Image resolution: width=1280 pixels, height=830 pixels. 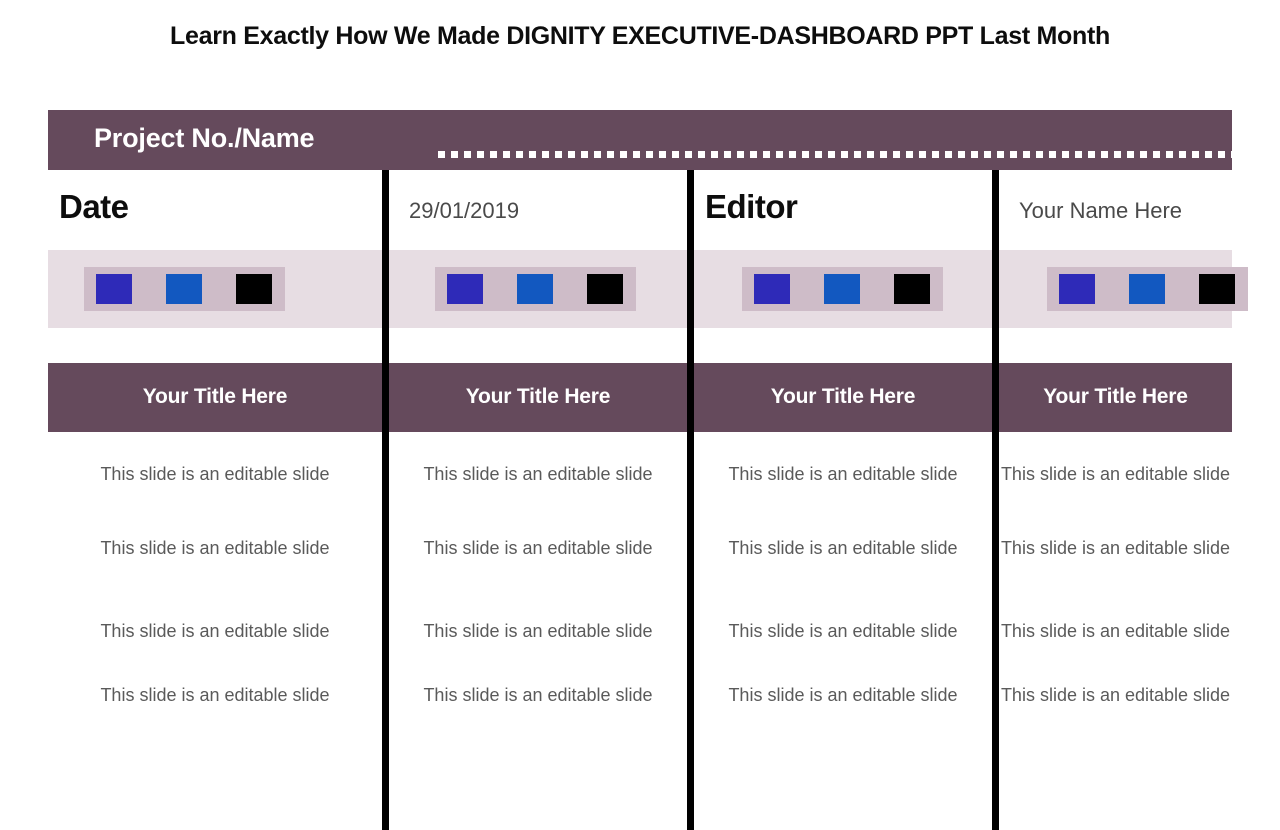 I want to click on project-name-label: Project No./Name, so click(x=204, y=138).